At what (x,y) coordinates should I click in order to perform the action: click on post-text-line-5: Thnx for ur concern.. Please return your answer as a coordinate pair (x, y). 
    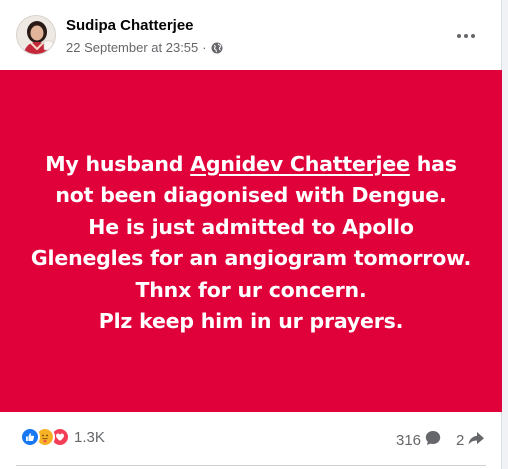
    Looking at the image, I should click on (251, 289).